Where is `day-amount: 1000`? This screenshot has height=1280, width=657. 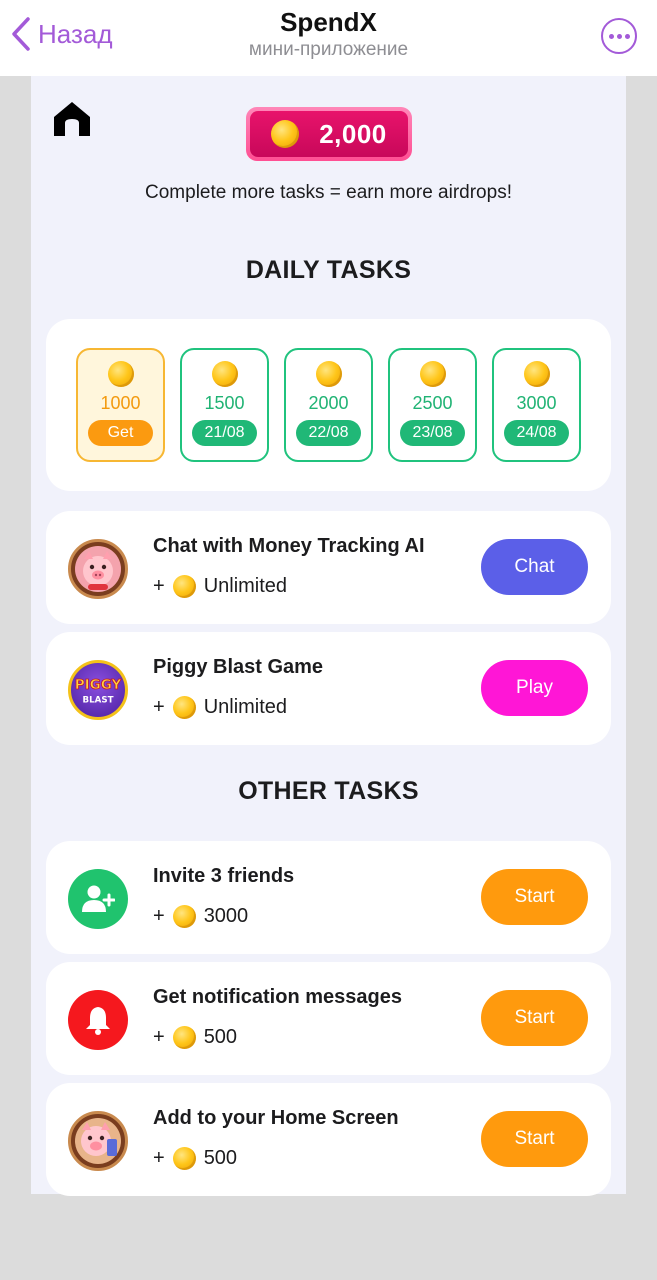 day-amount: 1000 is located at coordinates (120, 403).